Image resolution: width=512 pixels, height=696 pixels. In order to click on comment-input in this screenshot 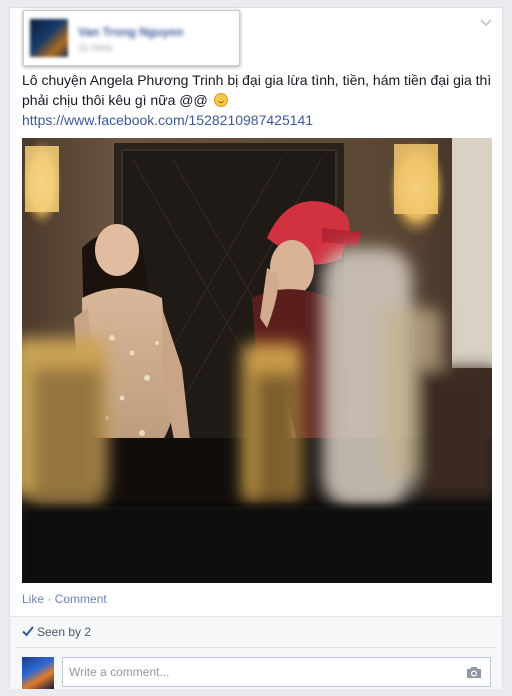, I will do `click(264, 672)`.